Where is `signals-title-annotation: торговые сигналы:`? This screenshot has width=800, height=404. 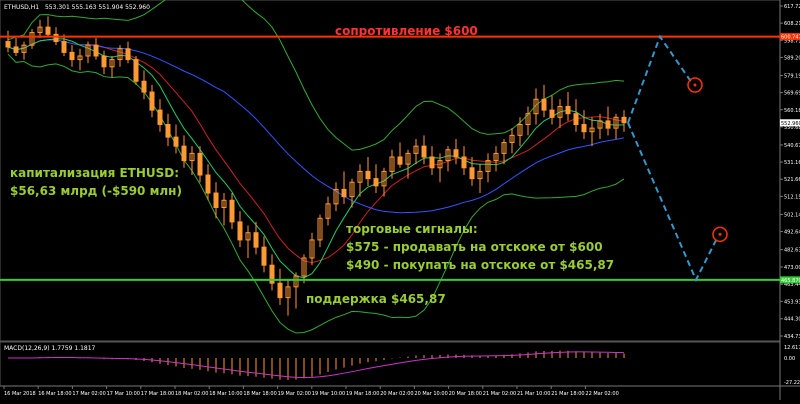 signals-title-annotation: торговые сигналы: is located at coordinates (412, 229).